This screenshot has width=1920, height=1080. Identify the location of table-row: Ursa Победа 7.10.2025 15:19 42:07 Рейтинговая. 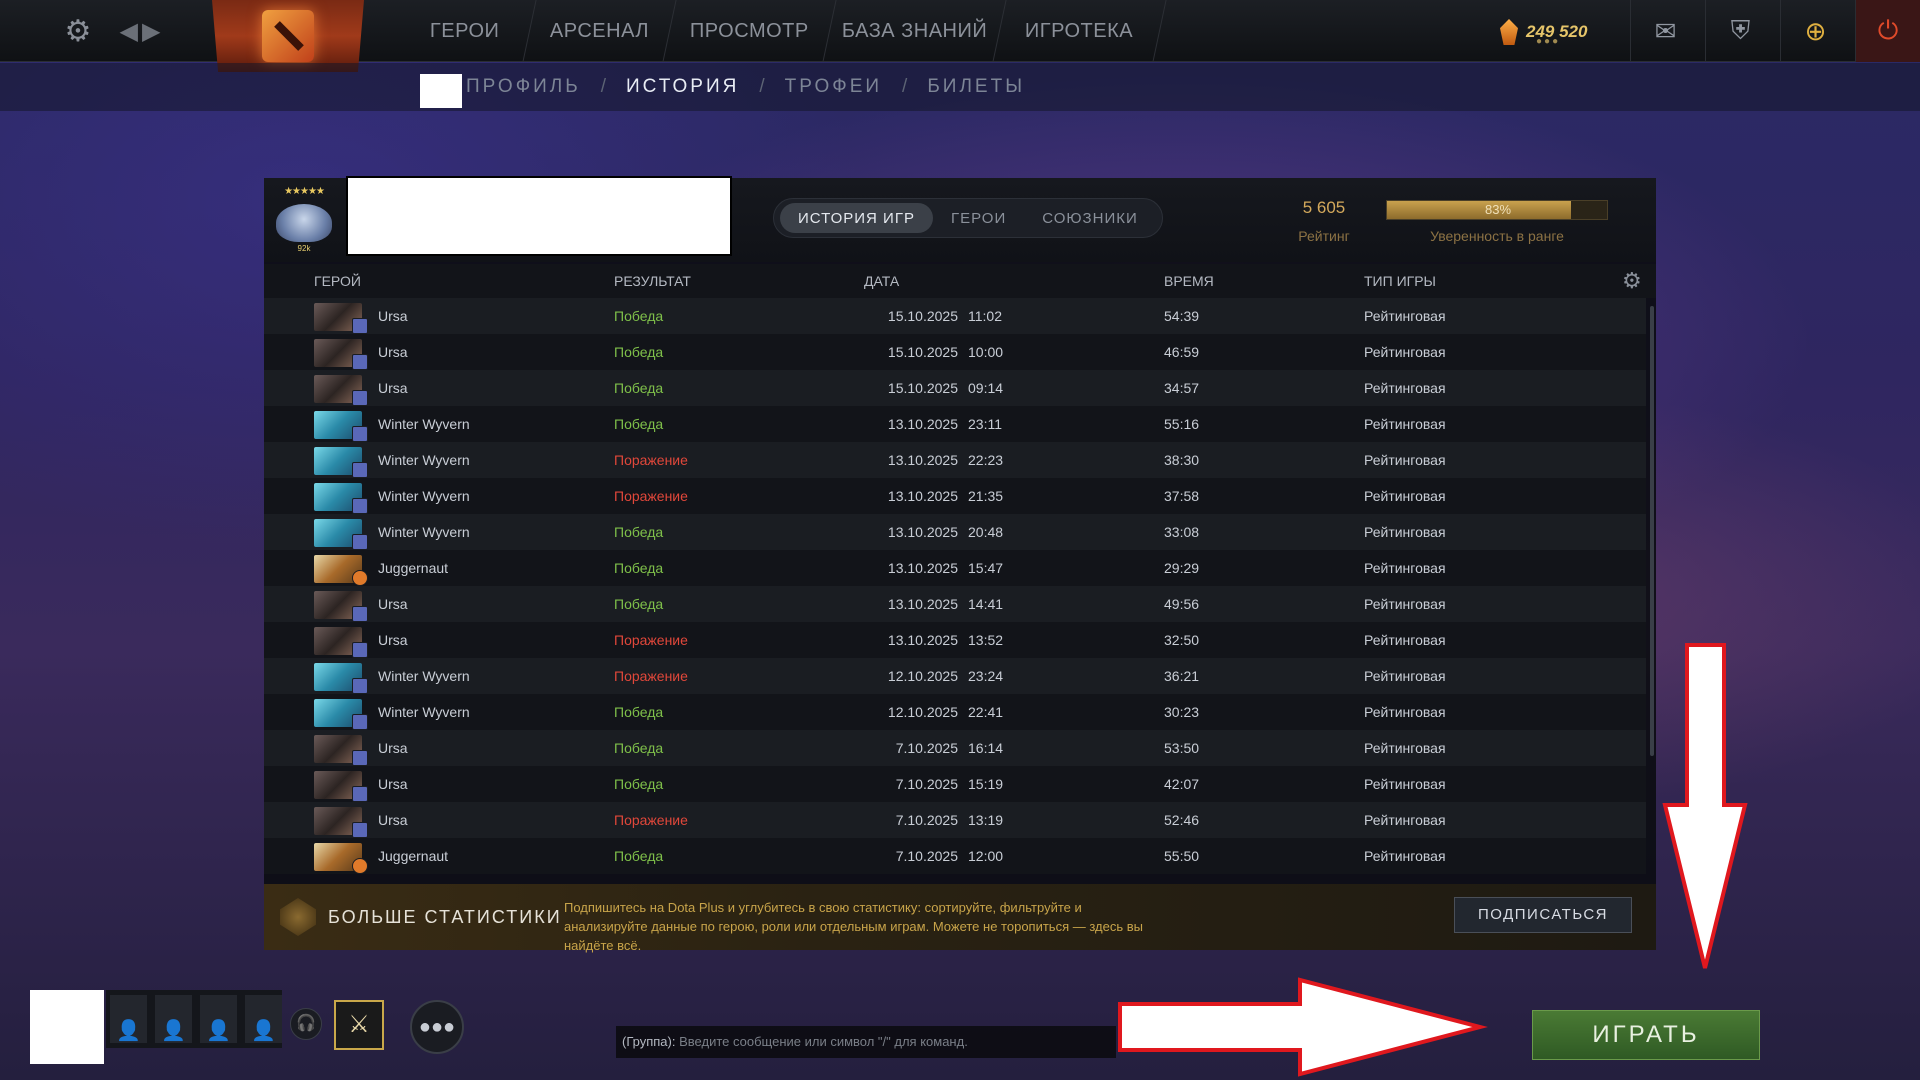
(955, 784).